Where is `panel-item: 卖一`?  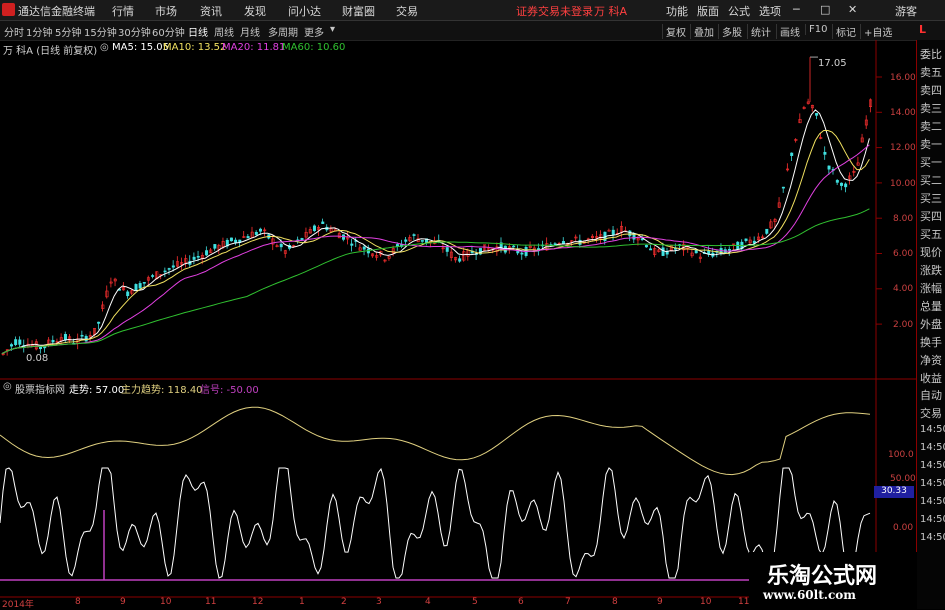
panel-item: 卖一 is located at coordinates (931, 144).